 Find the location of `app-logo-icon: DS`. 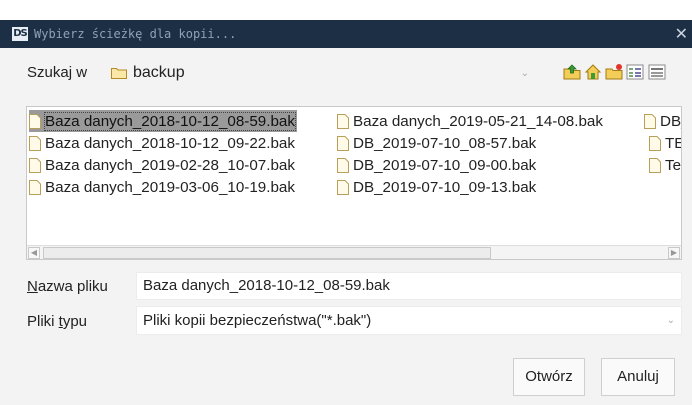

app-logo-icon: DS is located at coordinates (20, 34).